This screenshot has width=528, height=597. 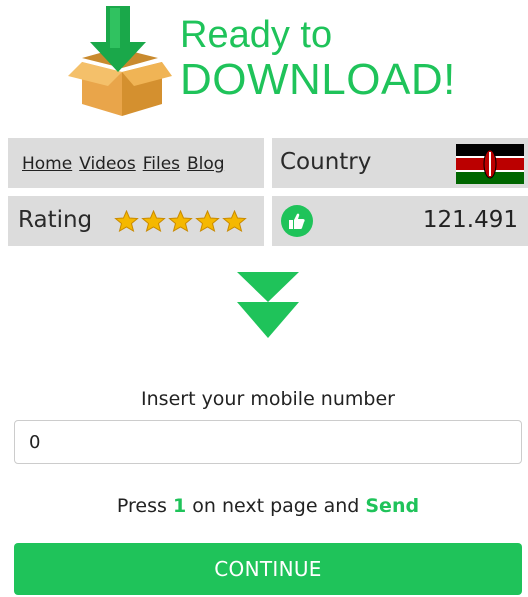 I want to click on nav-link-files: Files, so click(x=161, y=164).